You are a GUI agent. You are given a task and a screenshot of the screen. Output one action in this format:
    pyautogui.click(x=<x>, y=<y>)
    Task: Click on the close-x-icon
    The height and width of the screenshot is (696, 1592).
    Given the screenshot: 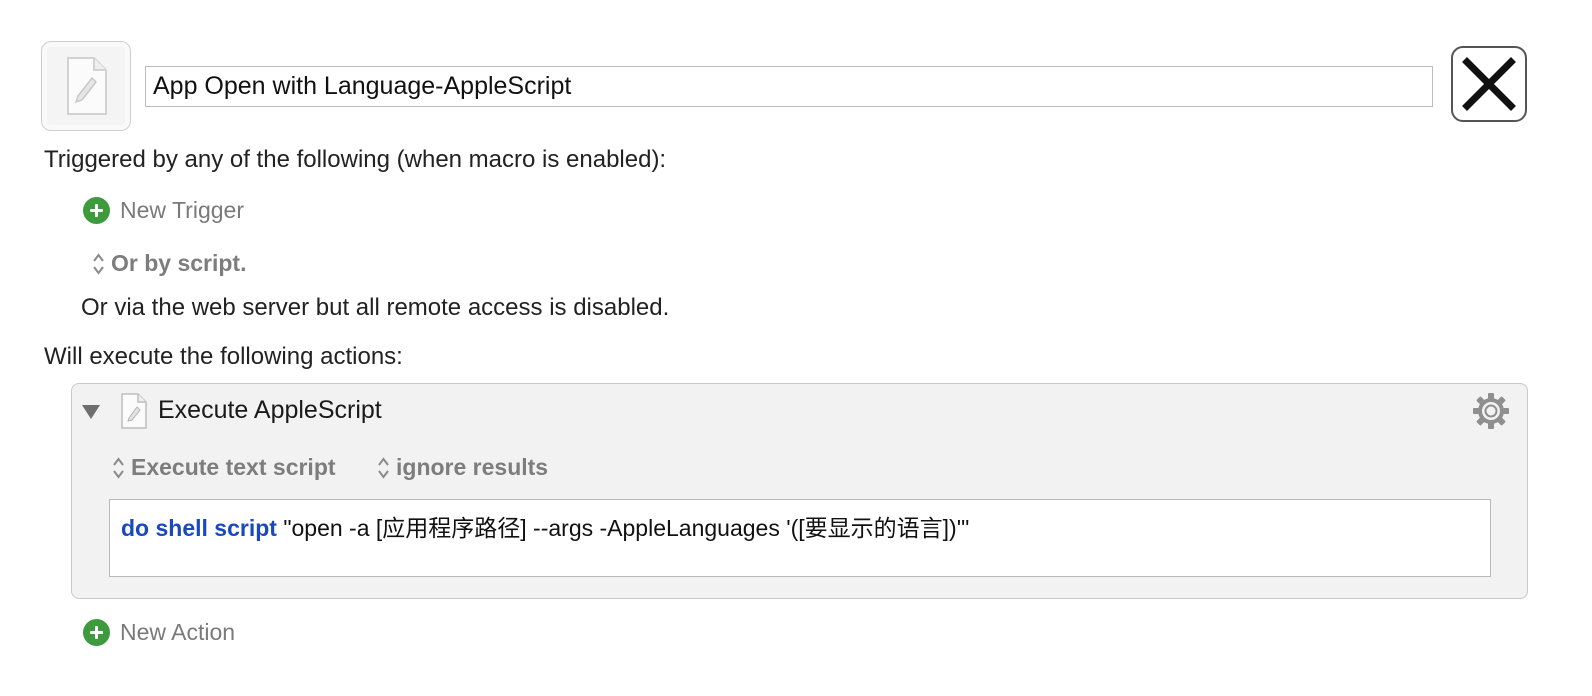 What is the action you would take?
    pyautogui.click(x=1489, y=84)
    